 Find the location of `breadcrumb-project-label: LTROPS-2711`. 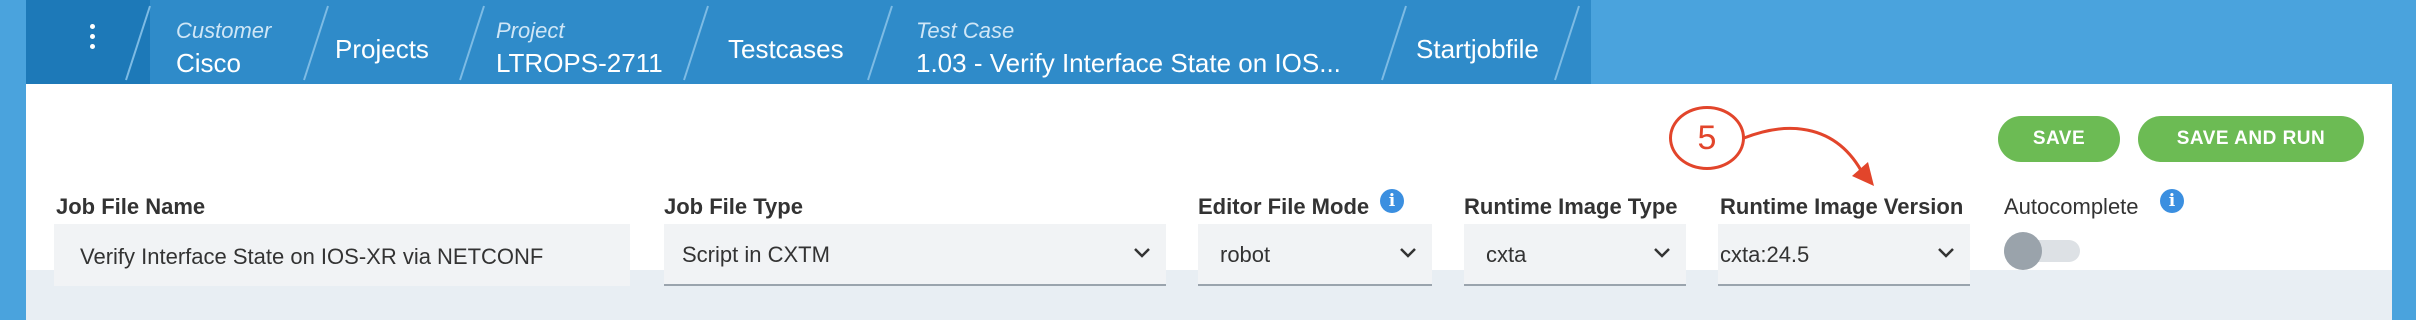

breadcrumb-project-label: LTROPS-2711 is located at coordinates (579, 63).